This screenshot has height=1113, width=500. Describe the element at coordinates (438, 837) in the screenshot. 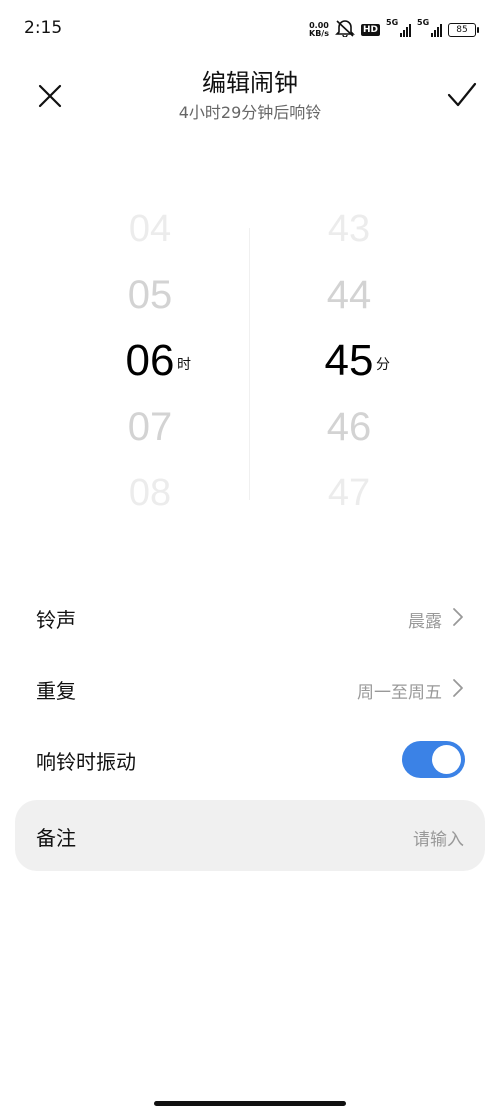

I see `note-placeholder: 请输入` at that location.